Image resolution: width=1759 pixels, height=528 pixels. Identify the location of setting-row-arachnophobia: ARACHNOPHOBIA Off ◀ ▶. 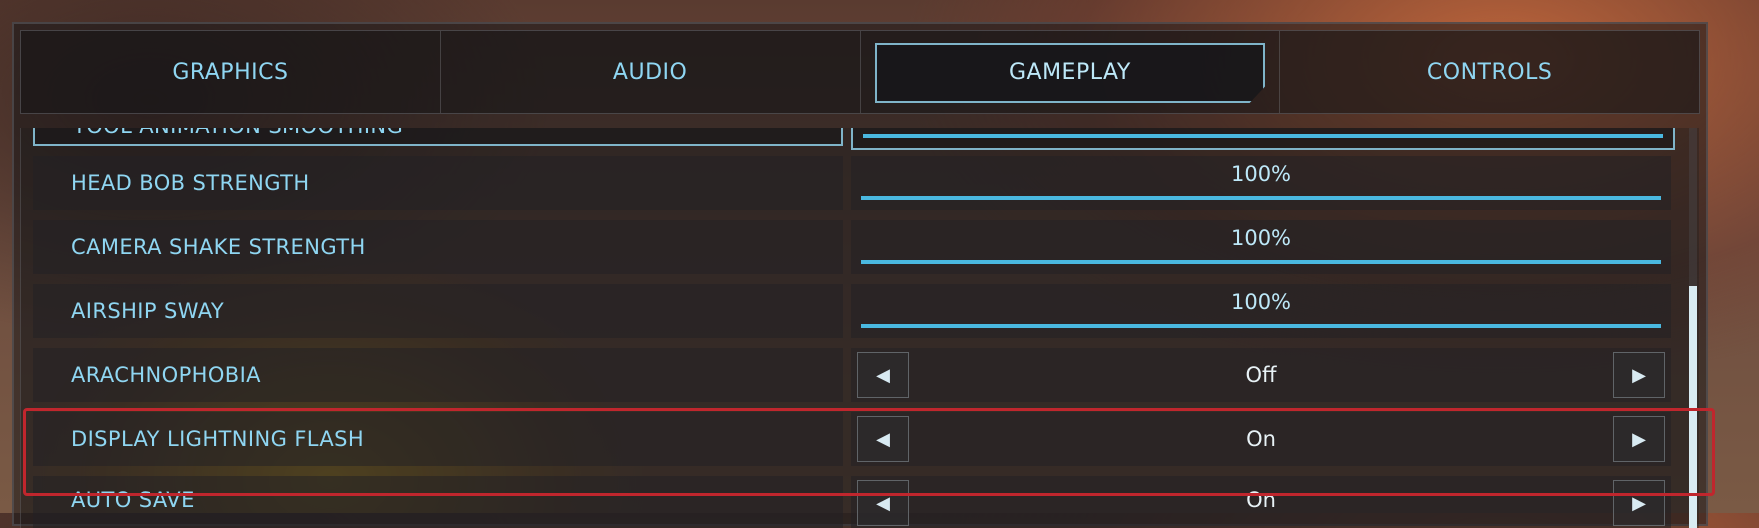
(852, 375).